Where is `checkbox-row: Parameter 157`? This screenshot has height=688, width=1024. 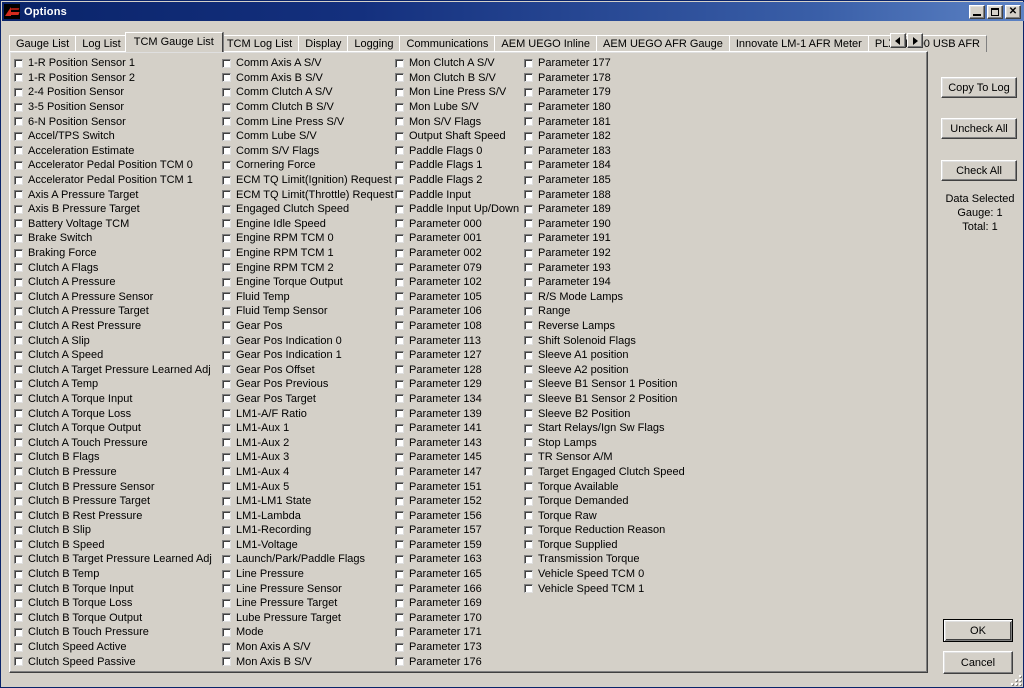
checkbox-row: Parameter 157 is located at coordinates (458, 530).